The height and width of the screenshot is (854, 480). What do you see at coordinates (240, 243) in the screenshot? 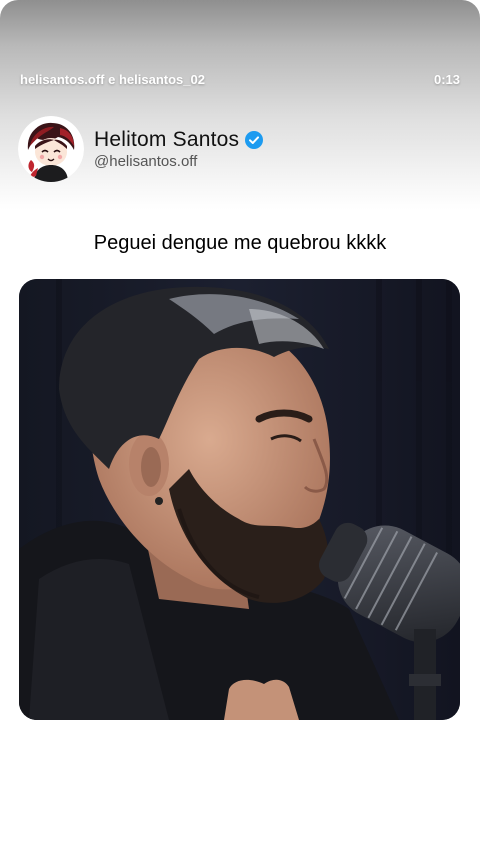
I see `post-caption: Peguei dengue me quebrou kkkk` at bounding box center [240, 243].